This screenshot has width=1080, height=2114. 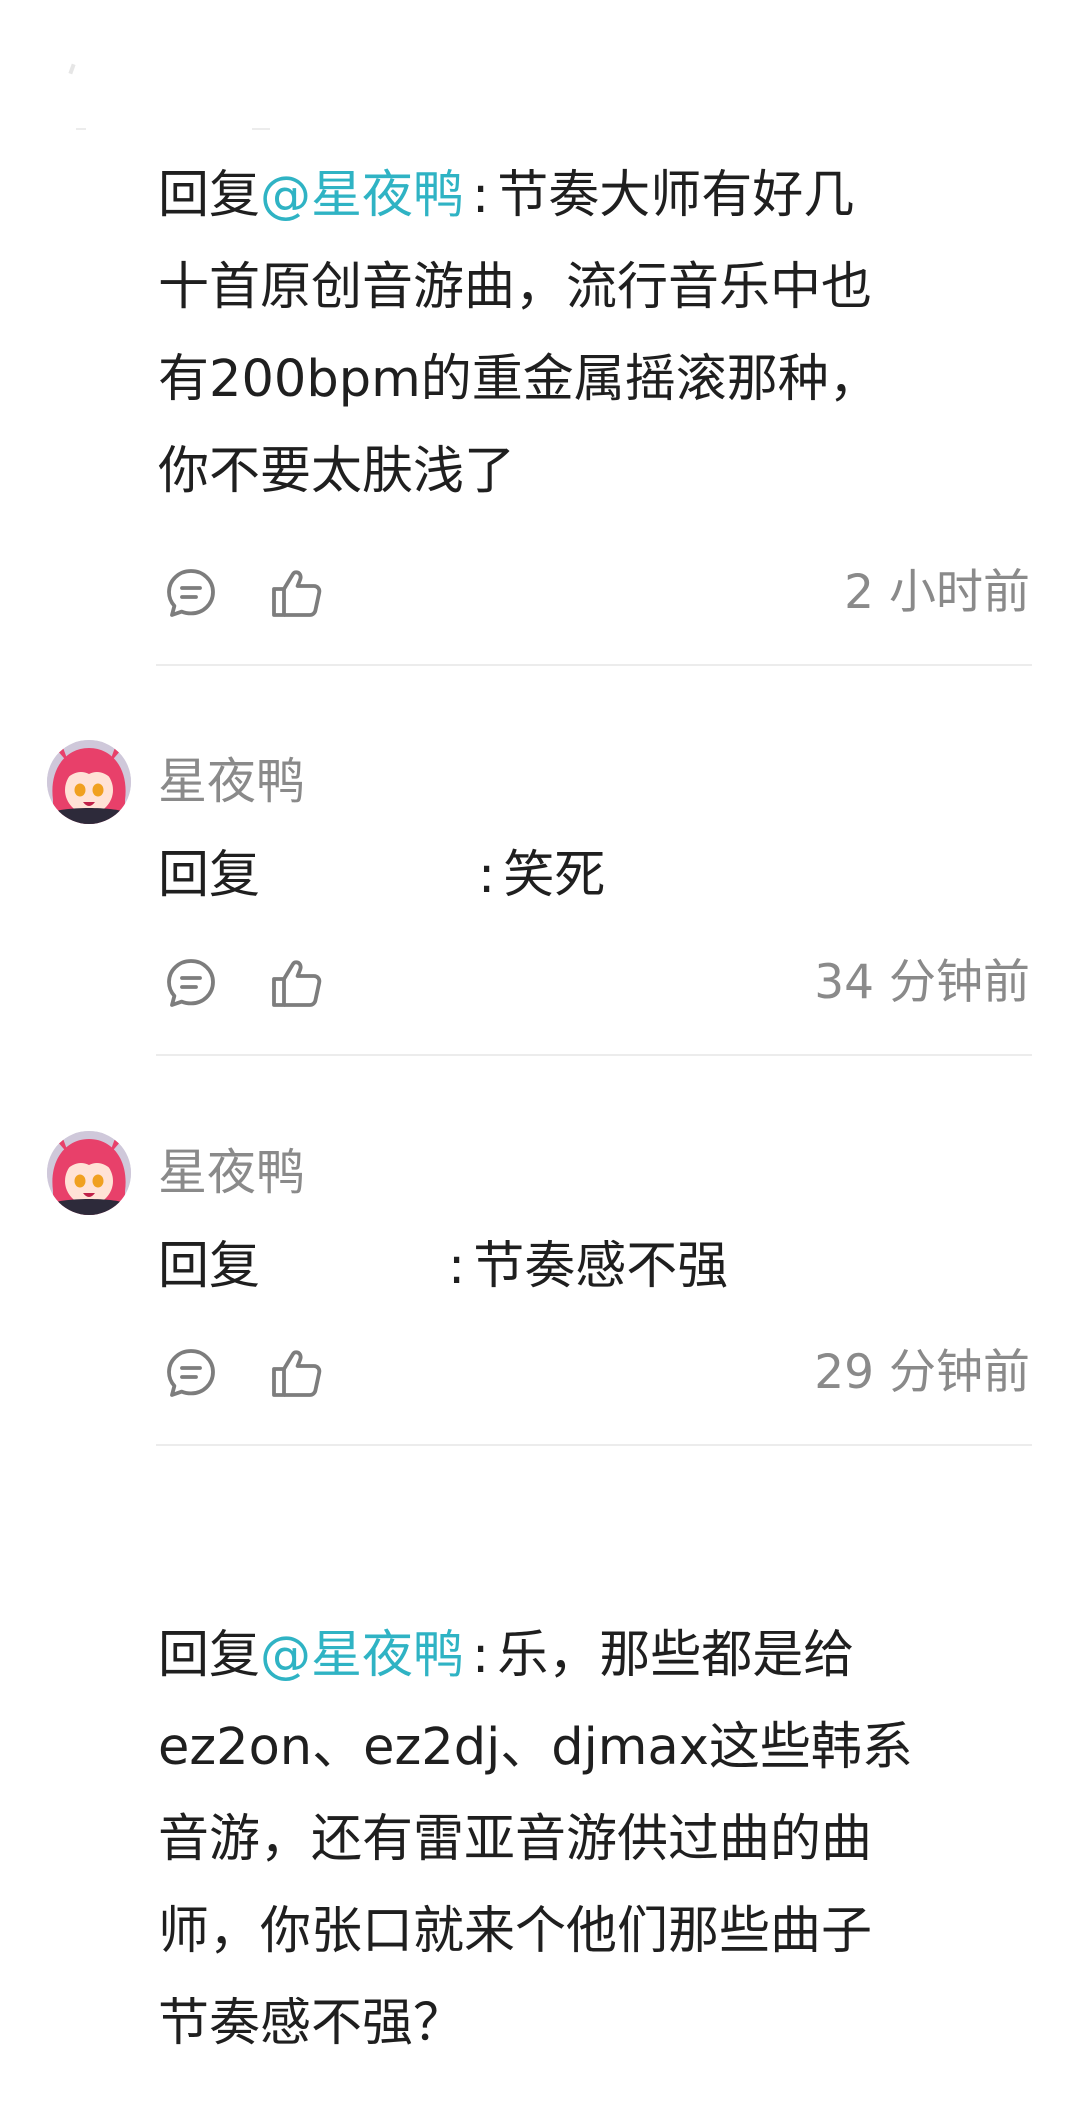 I want to click on comment-time: 29 分钟前, so click(x=922, y=1372).